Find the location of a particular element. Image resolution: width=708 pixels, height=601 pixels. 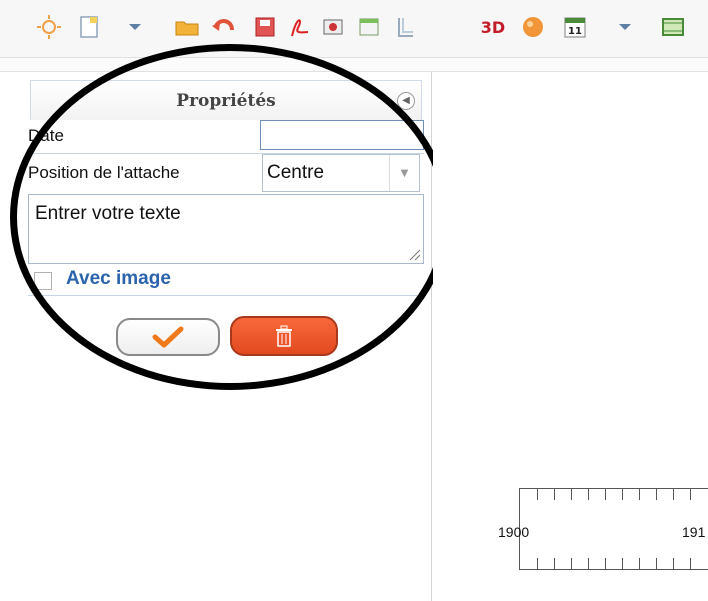

ruler-bottom-line is located at coordinates (614, 569).